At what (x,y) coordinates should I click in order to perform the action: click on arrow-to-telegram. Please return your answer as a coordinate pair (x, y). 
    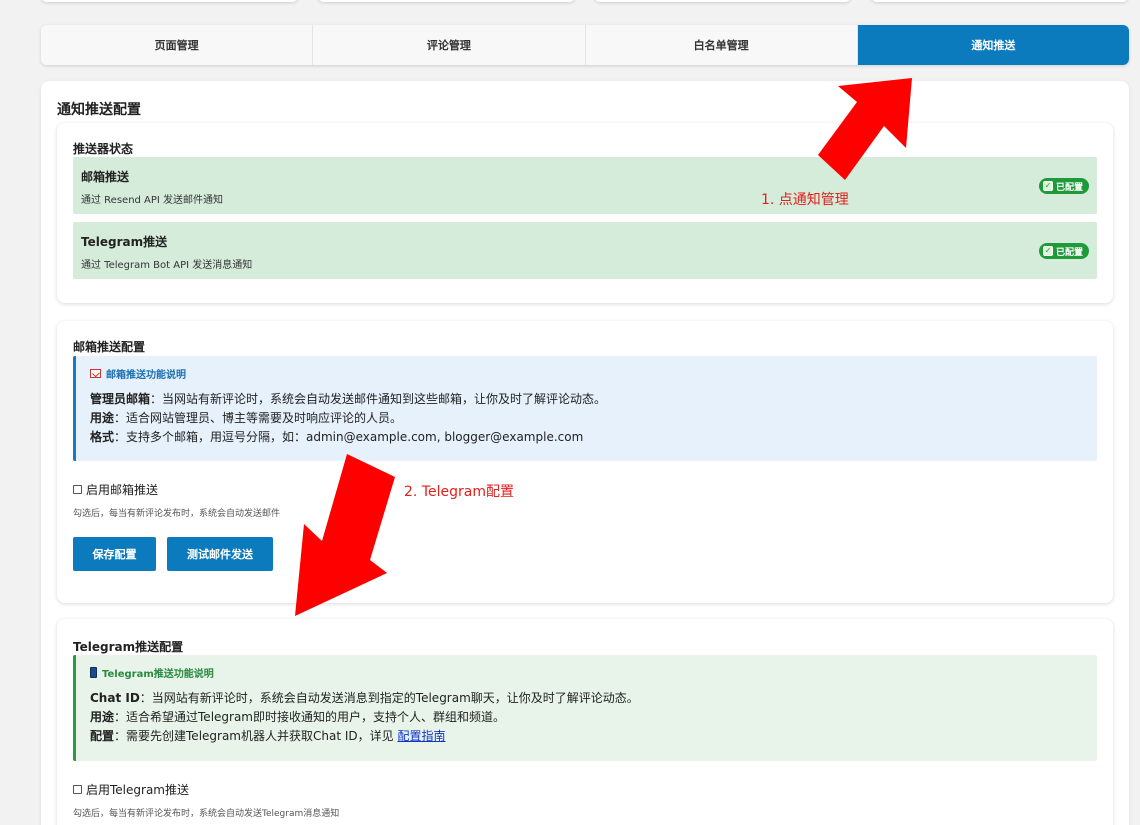
    Looking at the image, I should click on (345, 535).